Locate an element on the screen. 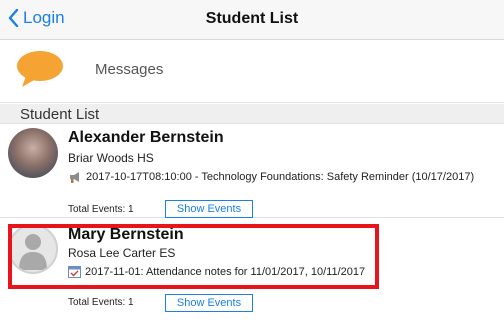 Image resolution: width=504 pixels, height=320 pixels. person-placeholder-icon is located at coordinates (33, 252).